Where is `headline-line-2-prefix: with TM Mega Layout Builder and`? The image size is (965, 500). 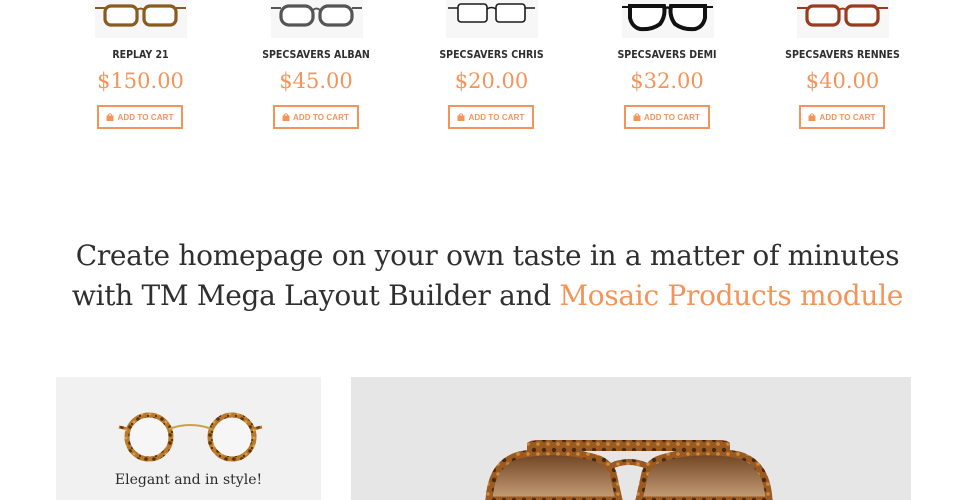 headline-line-2-prefix: with TM Mega Layout Builder and is located at coordinates (315, 295).